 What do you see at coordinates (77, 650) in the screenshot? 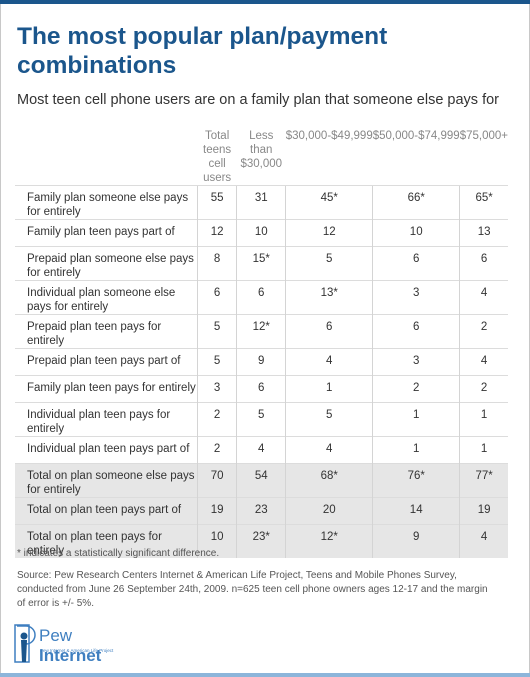
I see `logo-tagline: Pew Internet & American Life Project` at bounding box center [77, 650].